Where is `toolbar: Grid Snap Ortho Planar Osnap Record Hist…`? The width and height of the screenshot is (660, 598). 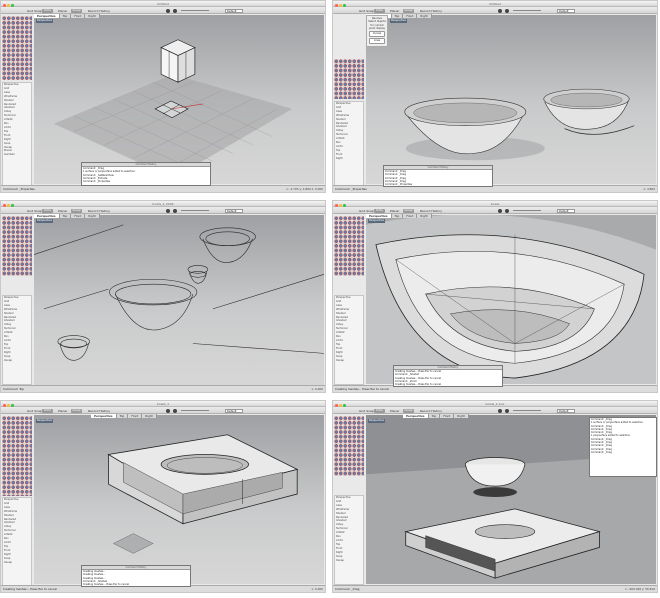 toolbar: Grid Snap Ortho Planar Osnap Record Hist… is located at coordinates (495, 410).